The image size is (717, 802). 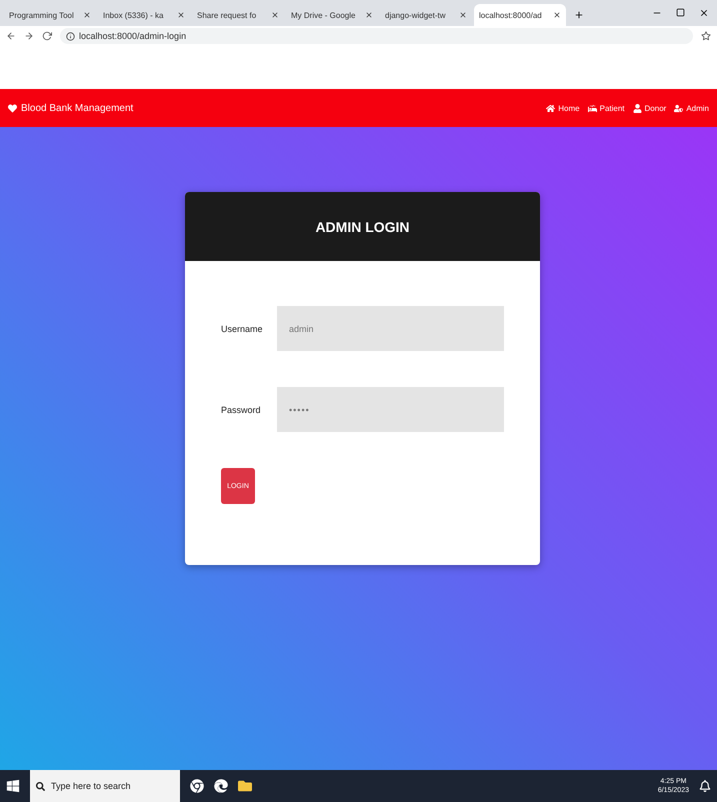 What do you see at coordinates (245, 786) in the screenshot?
I see `folder-icon` at bounding box center [245, 786].